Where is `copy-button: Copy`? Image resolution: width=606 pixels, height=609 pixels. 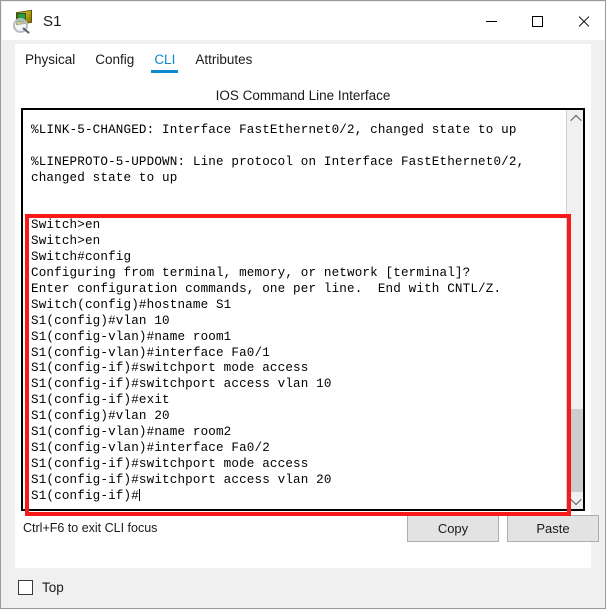 copy-button: Copy is located at coordinates (453, 528).